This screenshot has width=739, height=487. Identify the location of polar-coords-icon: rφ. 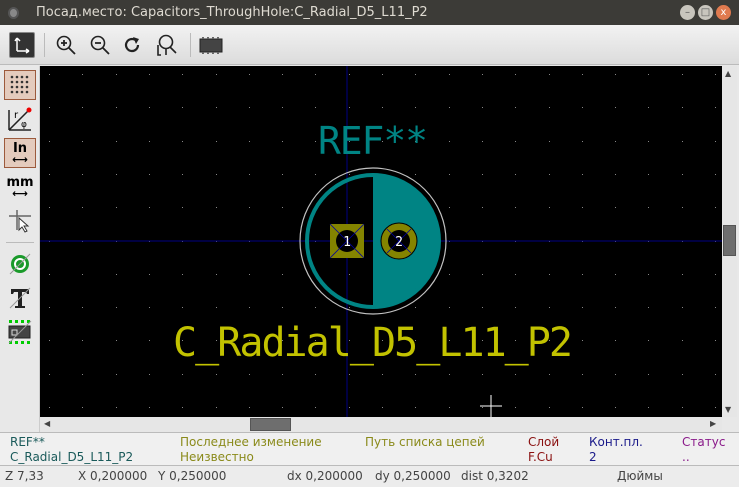
(20, 119).